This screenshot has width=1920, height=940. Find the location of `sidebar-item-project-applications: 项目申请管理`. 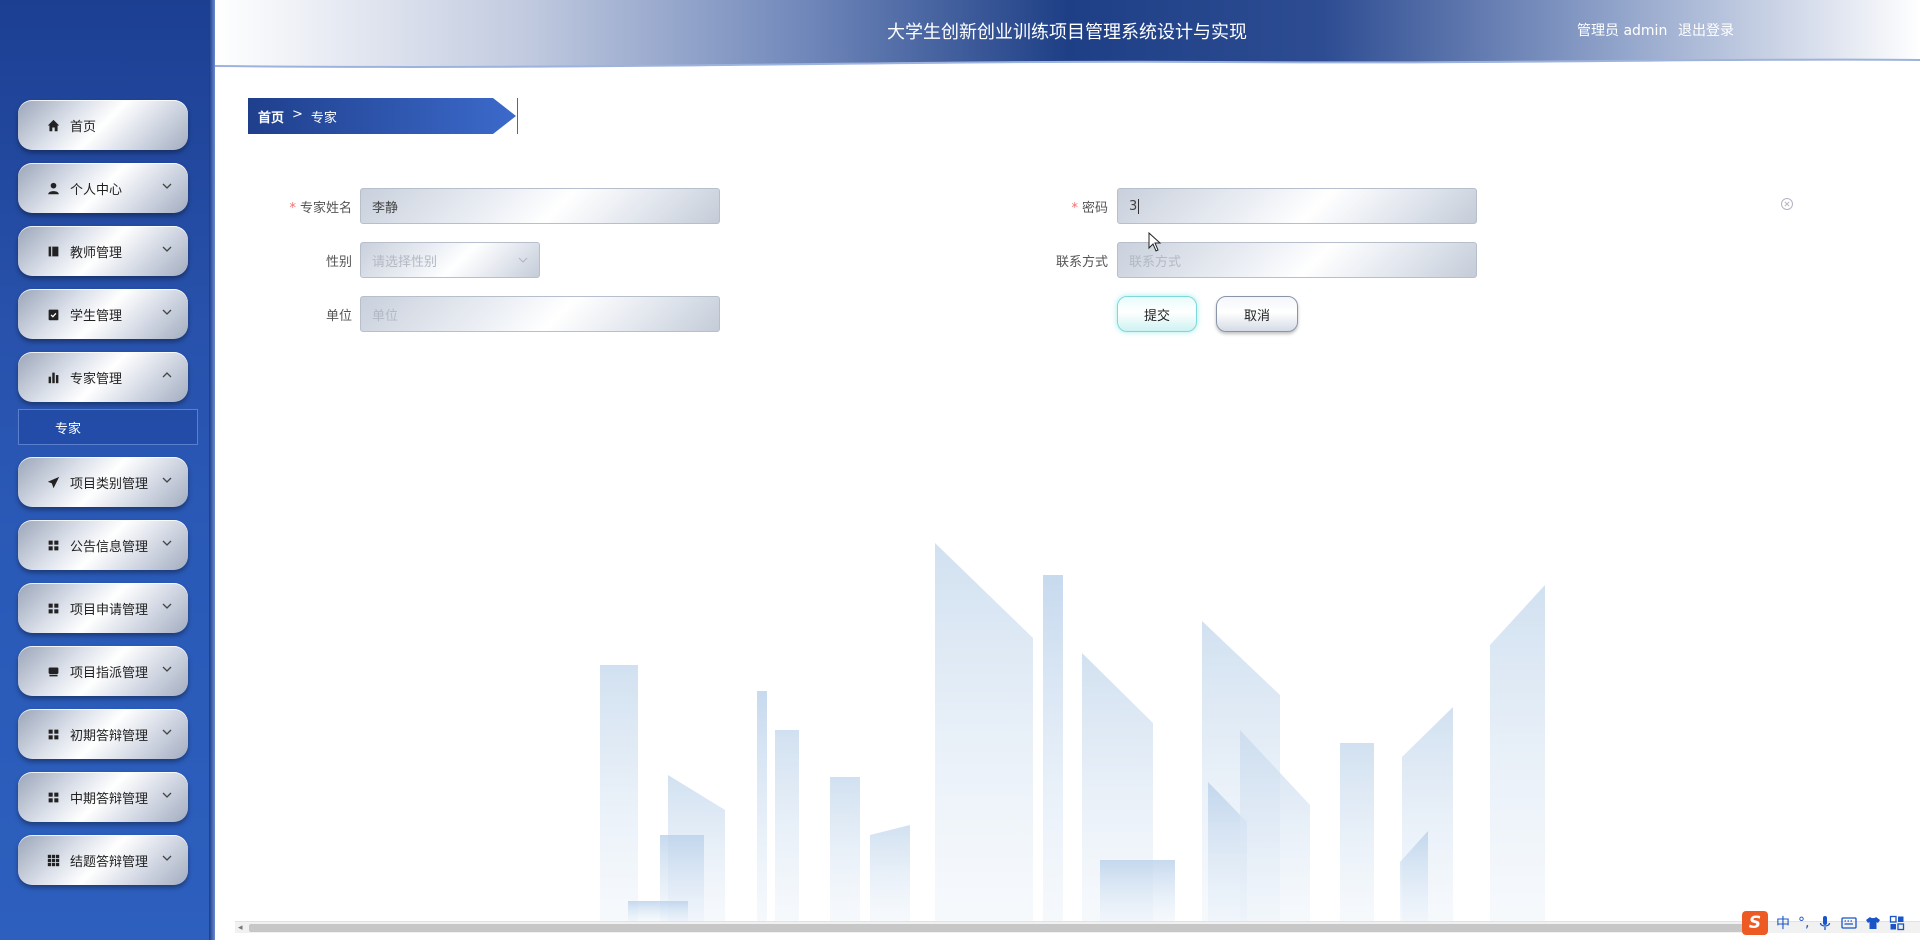

sidebar-item-project-applications: 项目申请管理 is located at coordinates (103, 608).